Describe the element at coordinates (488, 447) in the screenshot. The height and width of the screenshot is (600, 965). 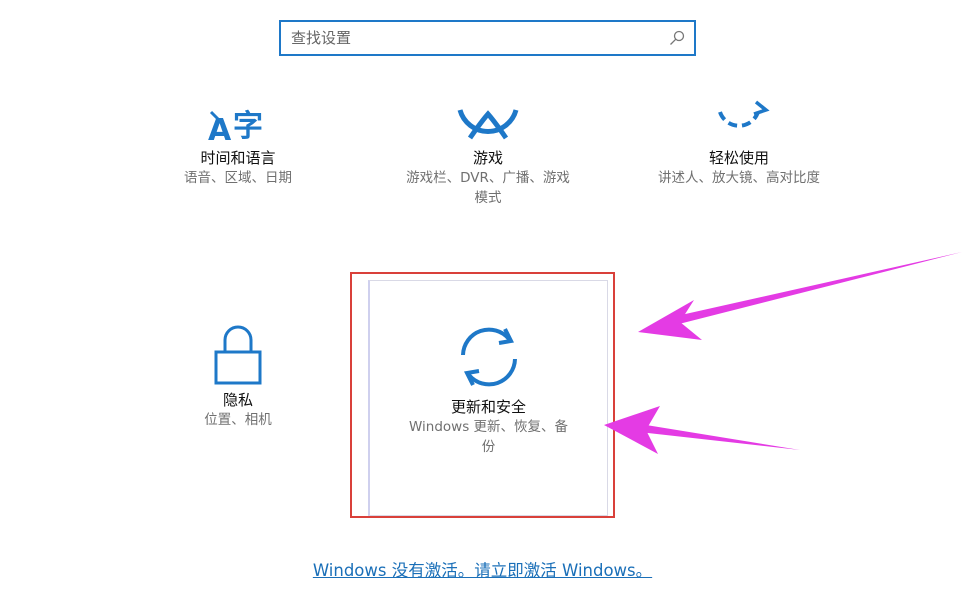
I see `tile-description-cont: 份` at that location.